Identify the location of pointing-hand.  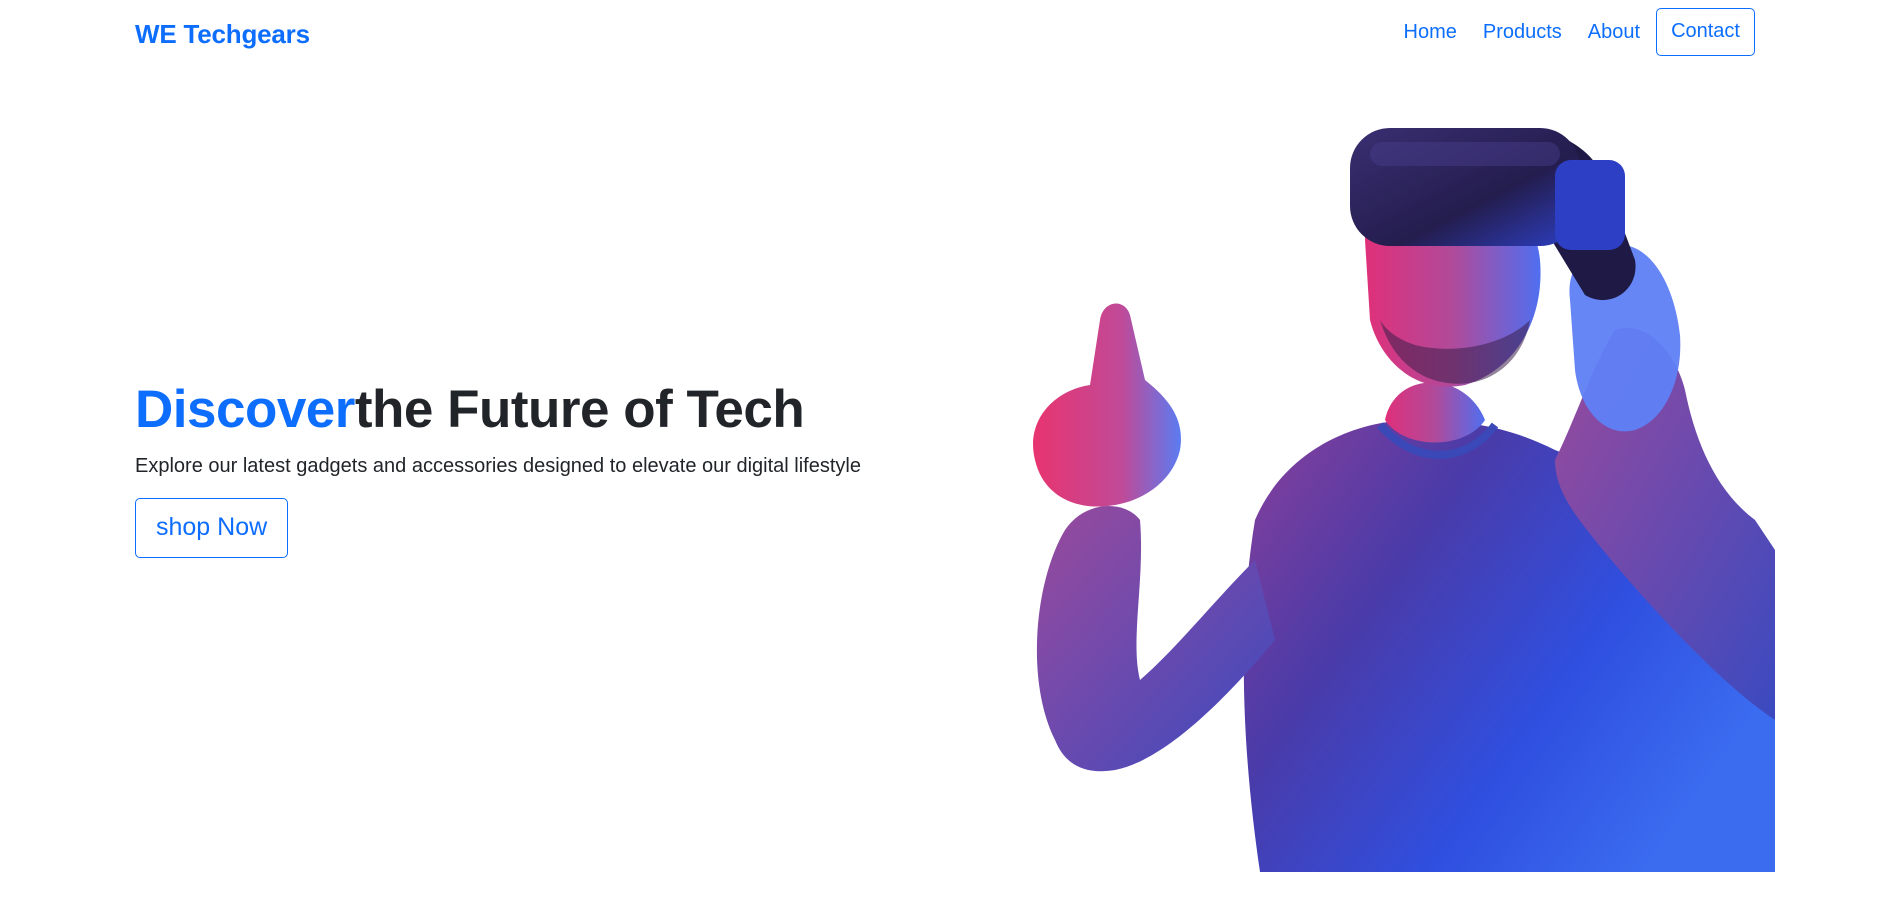
(1107, 405).